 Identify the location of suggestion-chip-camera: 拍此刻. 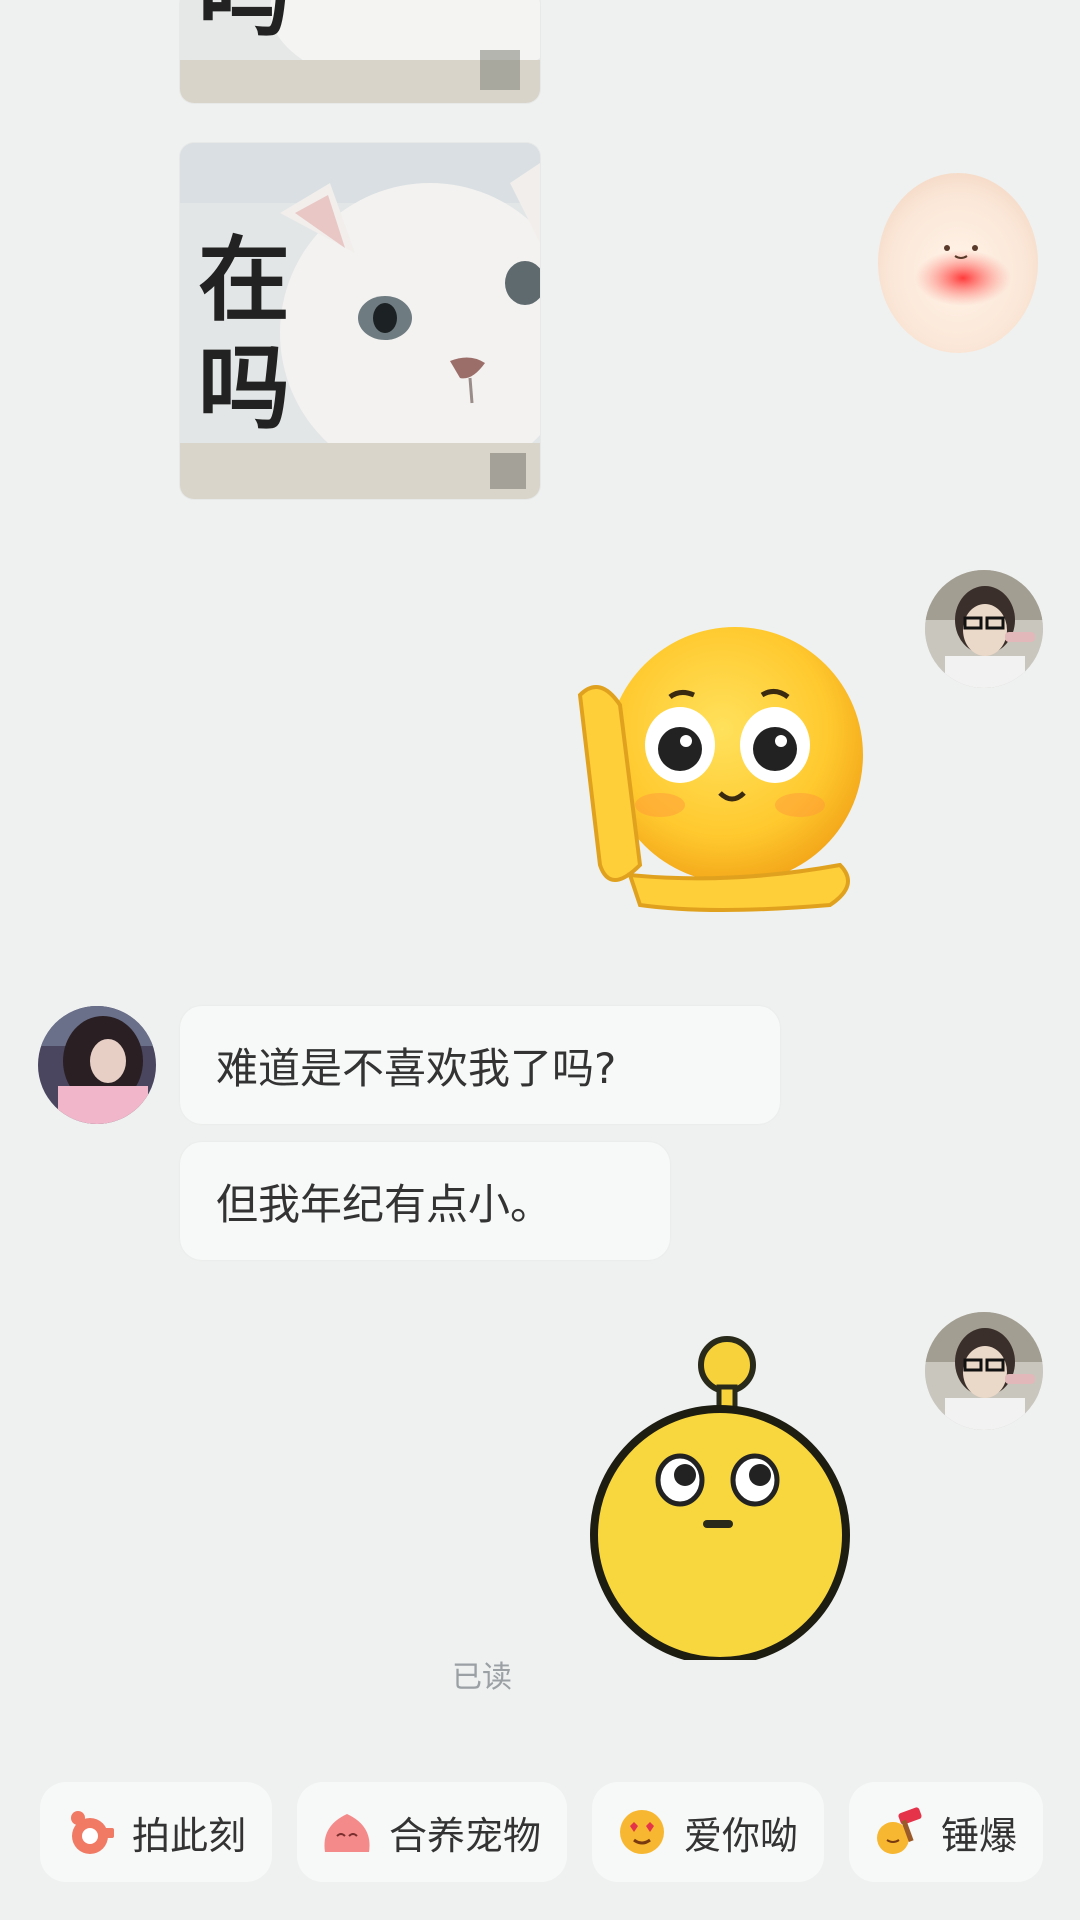
(156, 1832).